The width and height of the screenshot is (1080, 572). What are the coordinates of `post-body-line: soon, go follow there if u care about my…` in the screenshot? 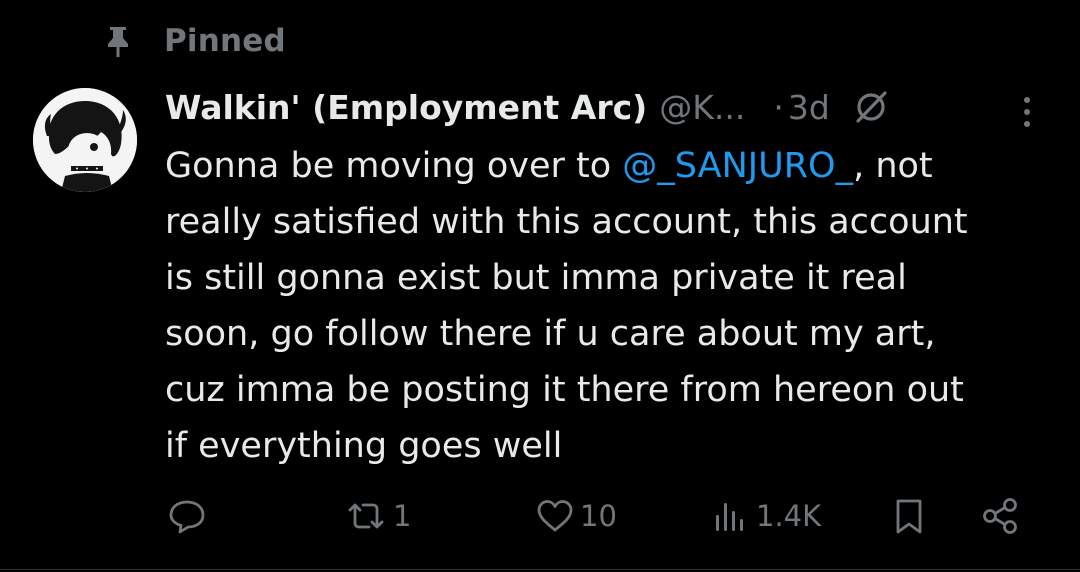 It's located at (550, 334).